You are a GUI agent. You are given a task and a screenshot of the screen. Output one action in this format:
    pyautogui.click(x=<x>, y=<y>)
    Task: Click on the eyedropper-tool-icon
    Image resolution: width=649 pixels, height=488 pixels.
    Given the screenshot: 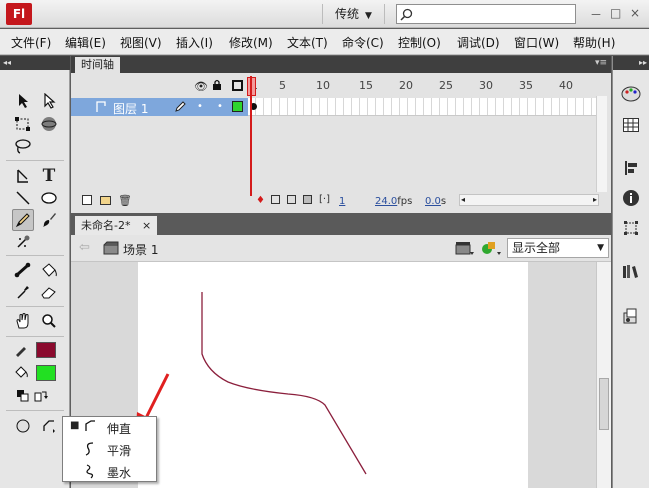 What is the action you would take?
    pyautogui.click(x=23, y=292)
    